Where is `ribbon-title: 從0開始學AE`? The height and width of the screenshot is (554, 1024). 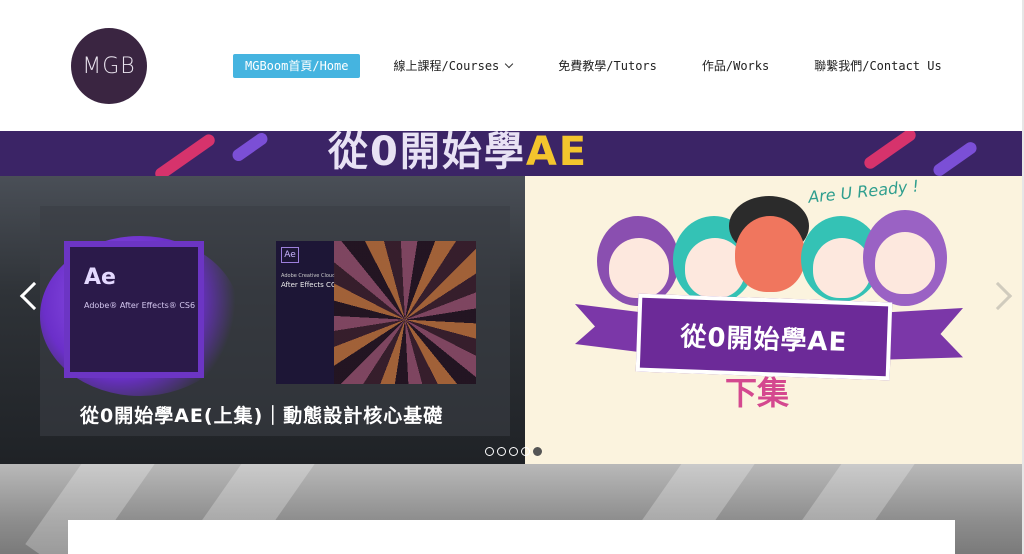 ribbon-title: 從0開始學AE is located at coordinates (763, 339).